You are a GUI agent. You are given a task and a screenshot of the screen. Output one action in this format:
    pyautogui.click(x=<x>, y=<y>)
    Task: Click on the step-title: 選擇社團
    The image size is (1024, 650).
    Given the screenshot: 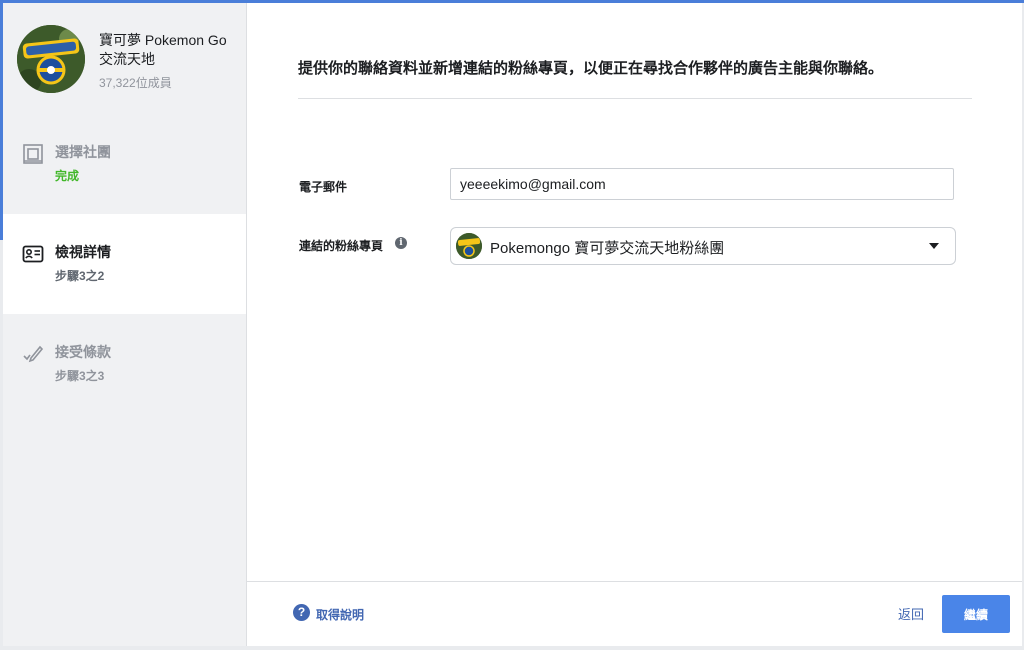 What is the action you would take?
    pyautogui.click(x=83, y=152)
    